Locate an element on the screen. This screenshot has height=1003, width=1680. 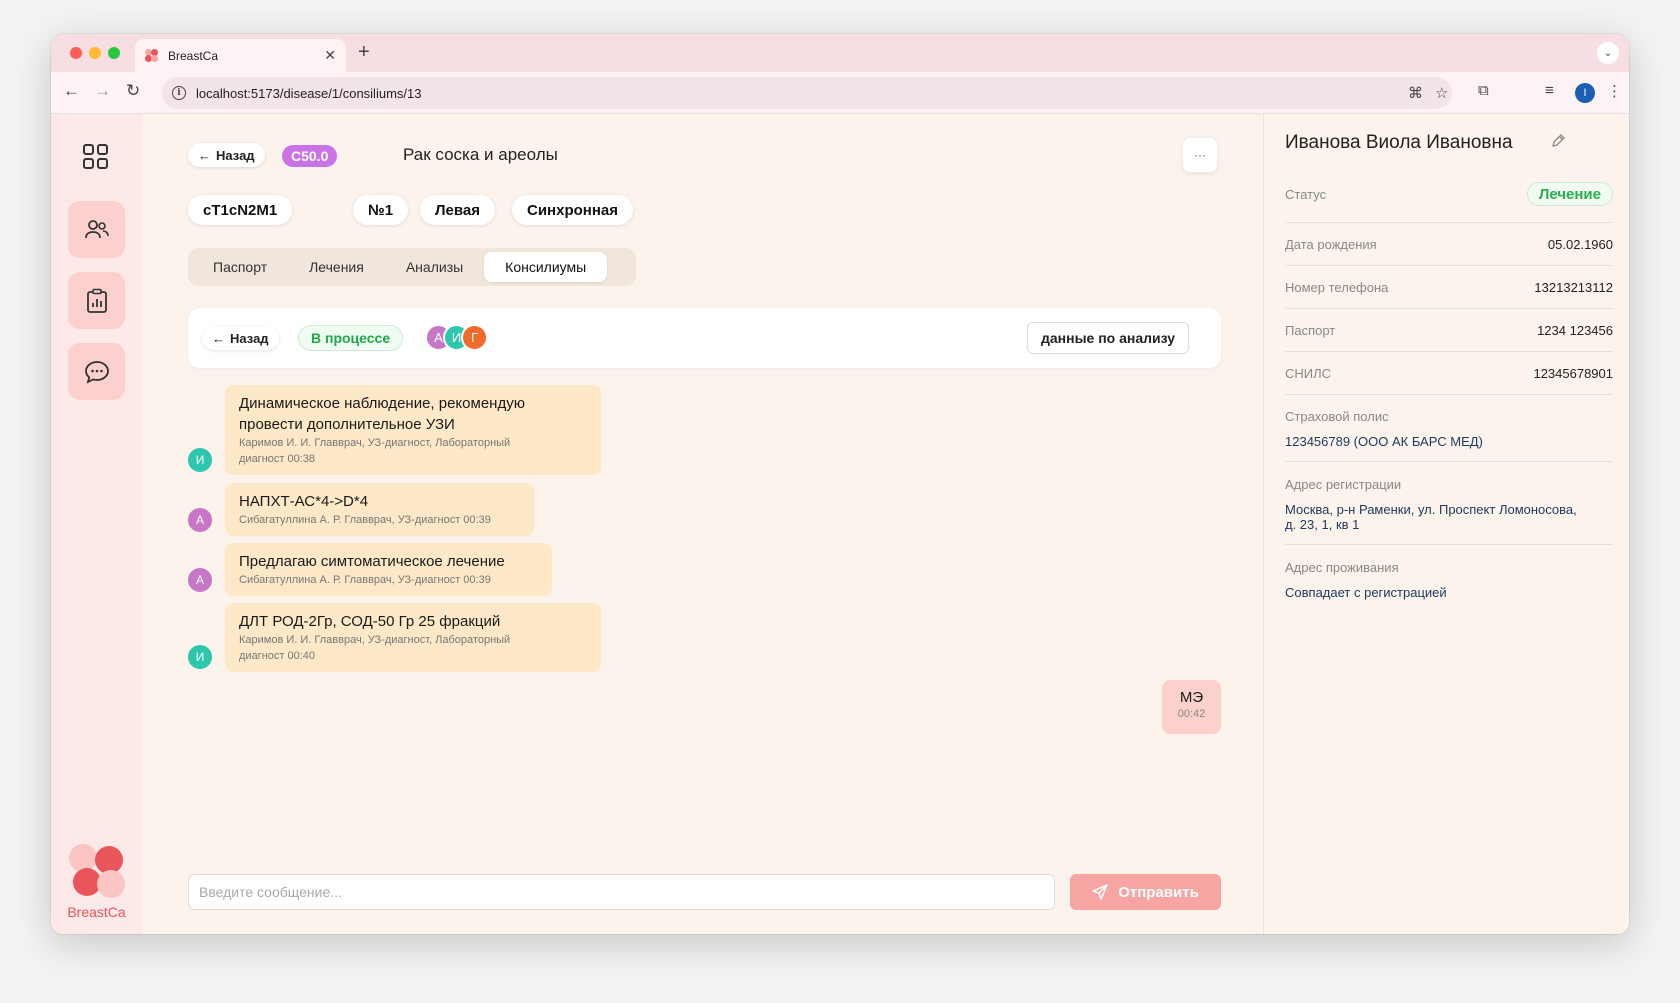
chat-bubble-icon is located at coordinates (96, 372).